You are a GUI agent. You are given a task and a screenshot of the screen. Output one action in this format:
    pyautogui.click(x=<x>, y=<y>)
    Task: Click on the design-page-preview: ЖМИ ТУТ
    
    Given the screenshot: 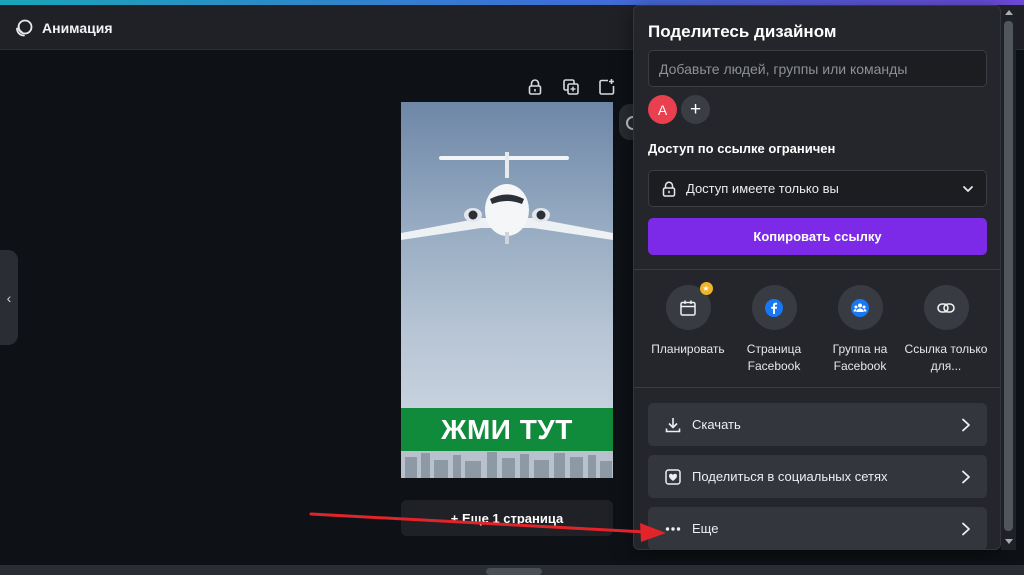 What is the action you would take?
    pyautogui.click(x=507, y=290)
    